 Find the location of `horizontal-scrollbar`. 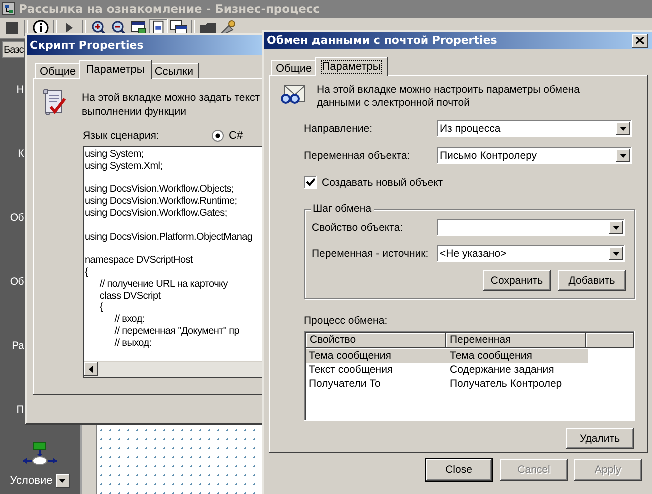

horizontal-scrollbar is located at coordinates (173, 369).